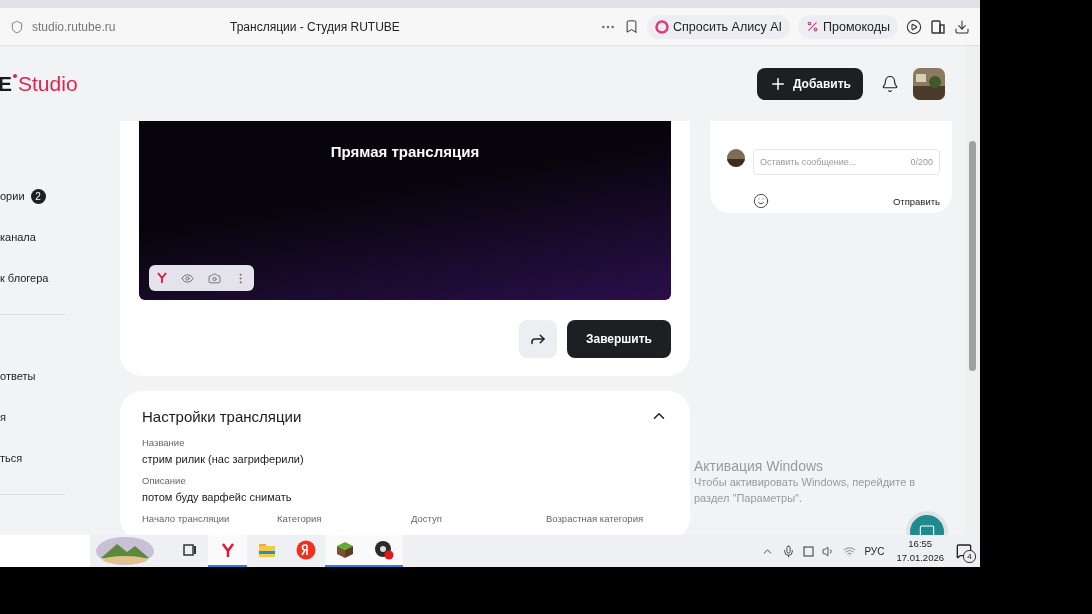 This screenshot has height=614, width=1092. I want to click on wifi-icon, so click(850, 551).